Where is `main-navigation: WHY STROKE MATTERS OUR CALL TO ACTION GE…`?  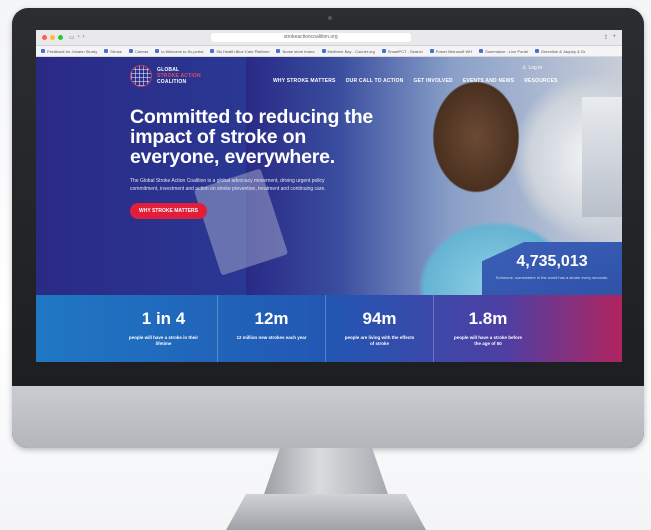
main-navigation: WHY STROKE MATTERS OUR CALL TO ACTION GE… is located at coordinates (415, 81).